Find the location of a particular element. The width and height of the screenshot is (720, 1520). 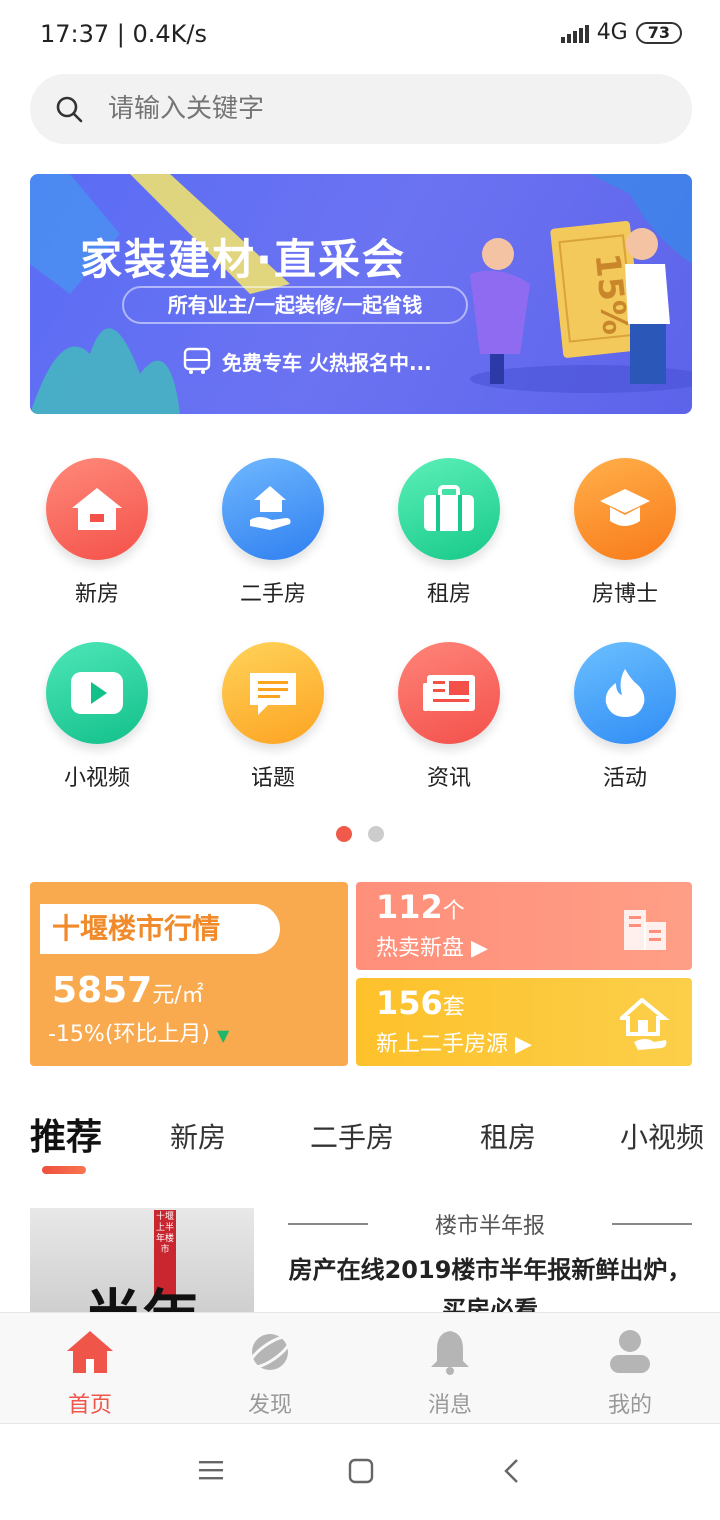

search-bar is located at coordinates (361, 109).